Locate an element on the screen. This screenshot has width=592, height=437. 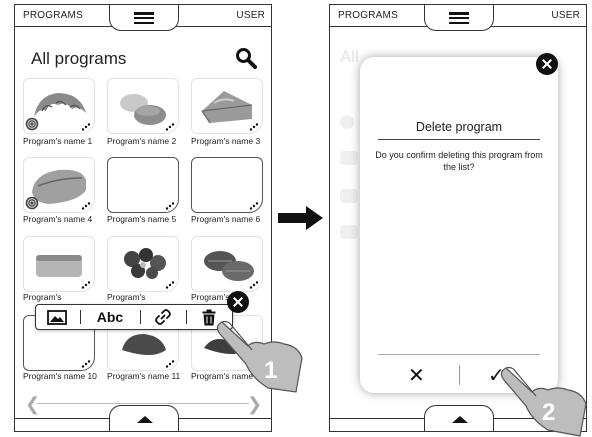
page-title: All programs is located at coordinates (79, 58).